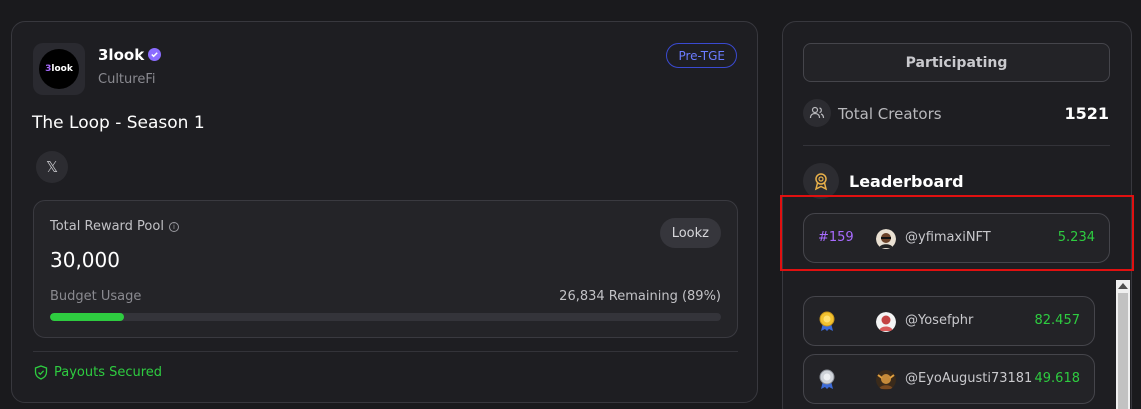 The image size is (1141, 409). I want to click on campaign-title: The Loop - Season 1, so click(118, 123).